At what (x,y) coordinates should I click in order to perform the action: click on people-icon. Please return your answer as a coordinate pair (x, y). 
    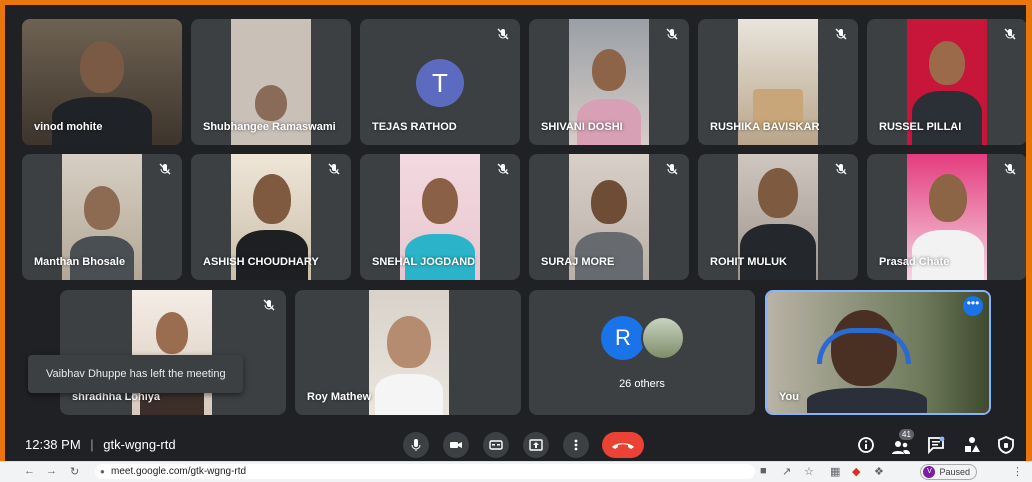
    Looking at the image, I should click on (901, 447).